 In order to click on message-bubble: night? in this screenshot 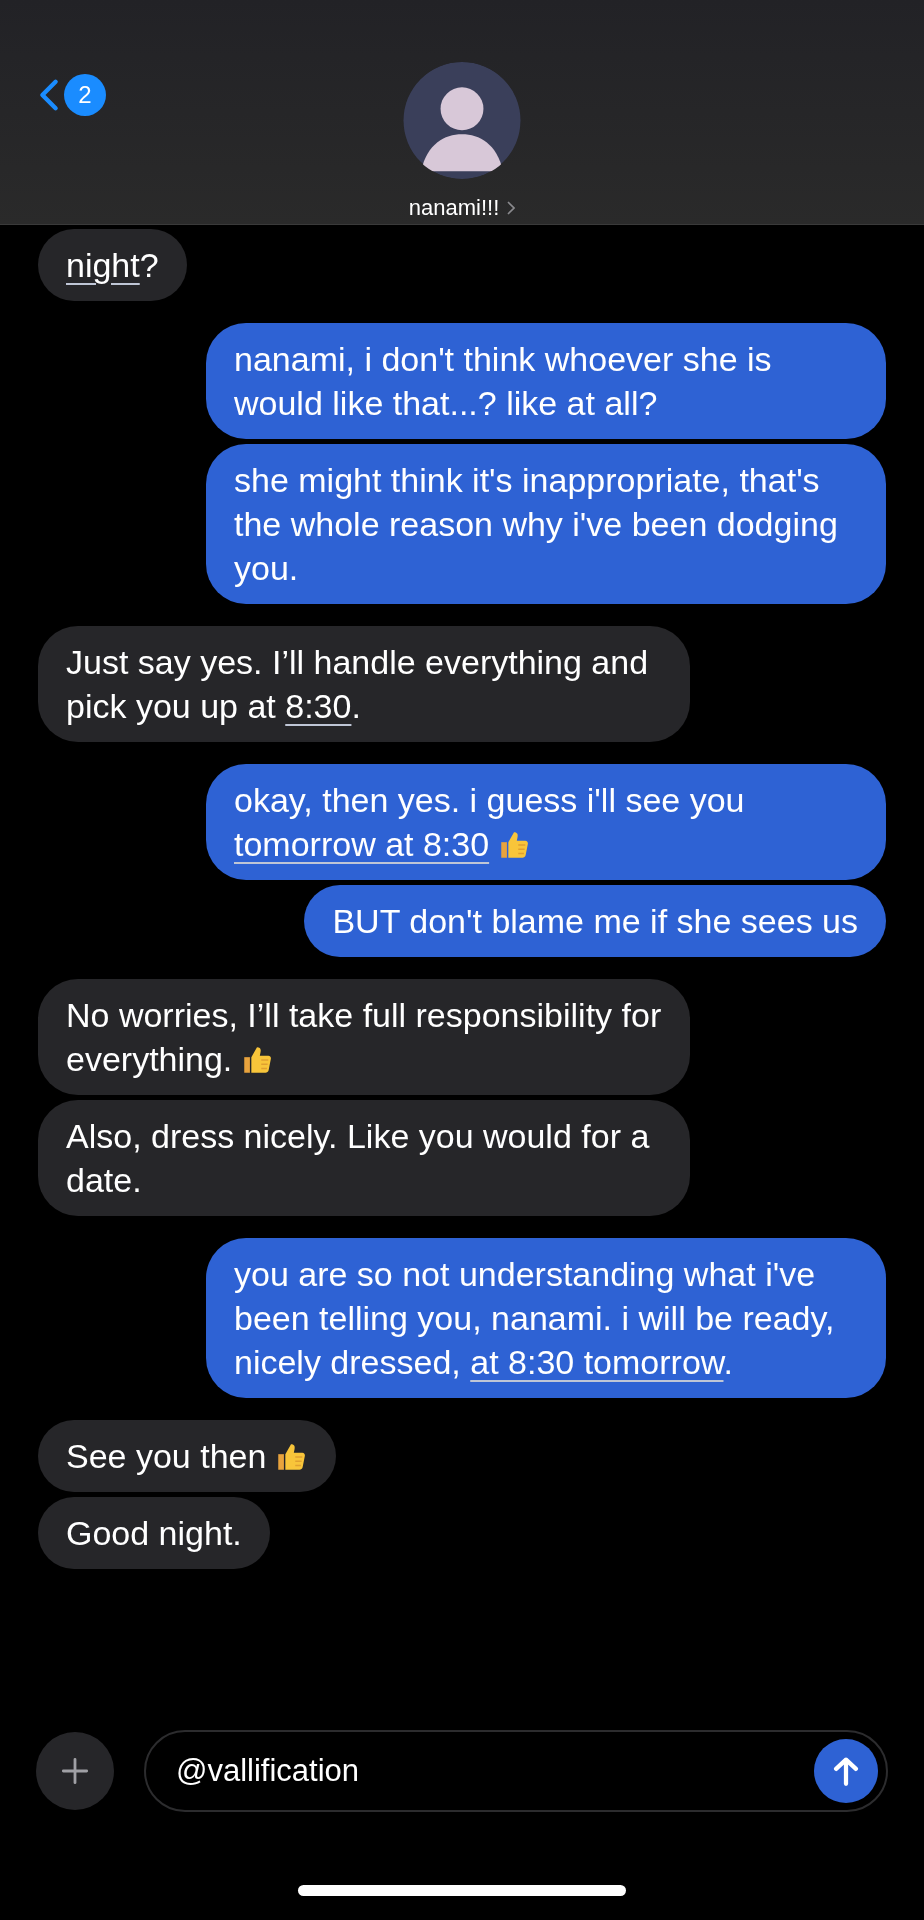, I will do `click(112, 265)`.